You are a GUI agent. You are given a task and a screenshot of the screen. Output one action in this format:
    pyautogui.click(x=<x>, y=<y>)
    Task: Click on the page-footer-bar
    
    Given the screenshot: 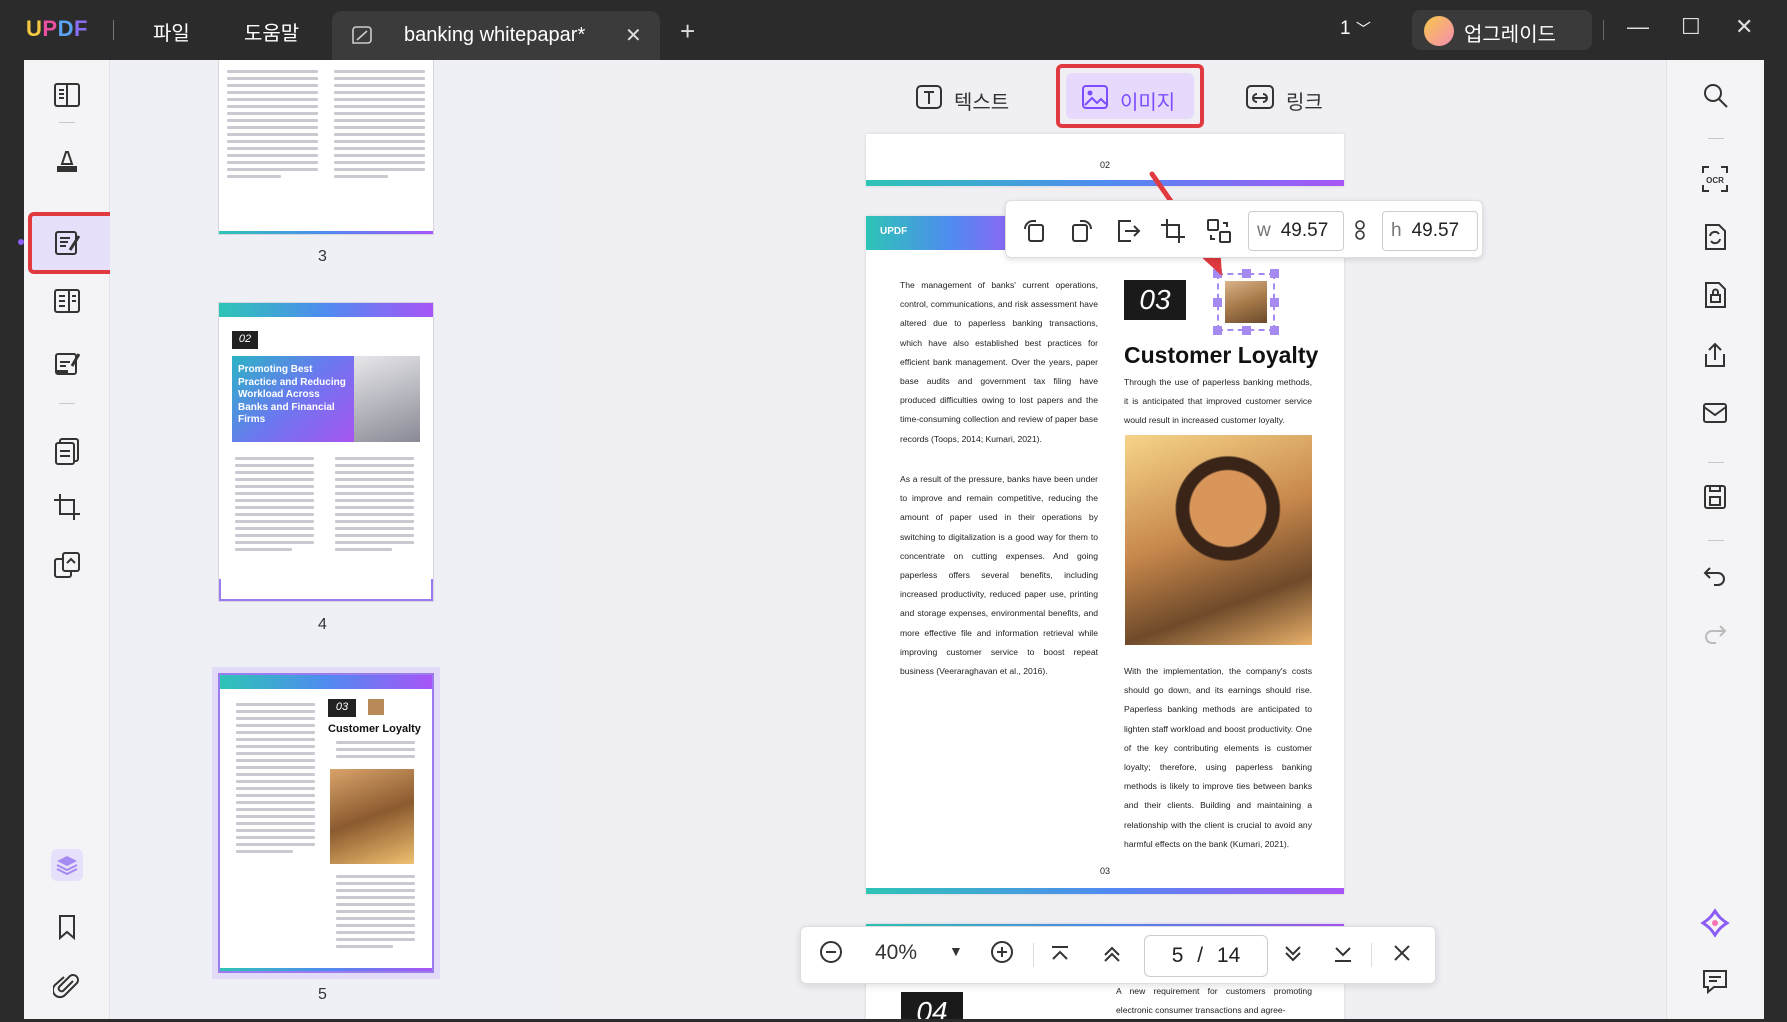 What is the action you would take?
    pyautogui.click(x=1105, y=183)
    